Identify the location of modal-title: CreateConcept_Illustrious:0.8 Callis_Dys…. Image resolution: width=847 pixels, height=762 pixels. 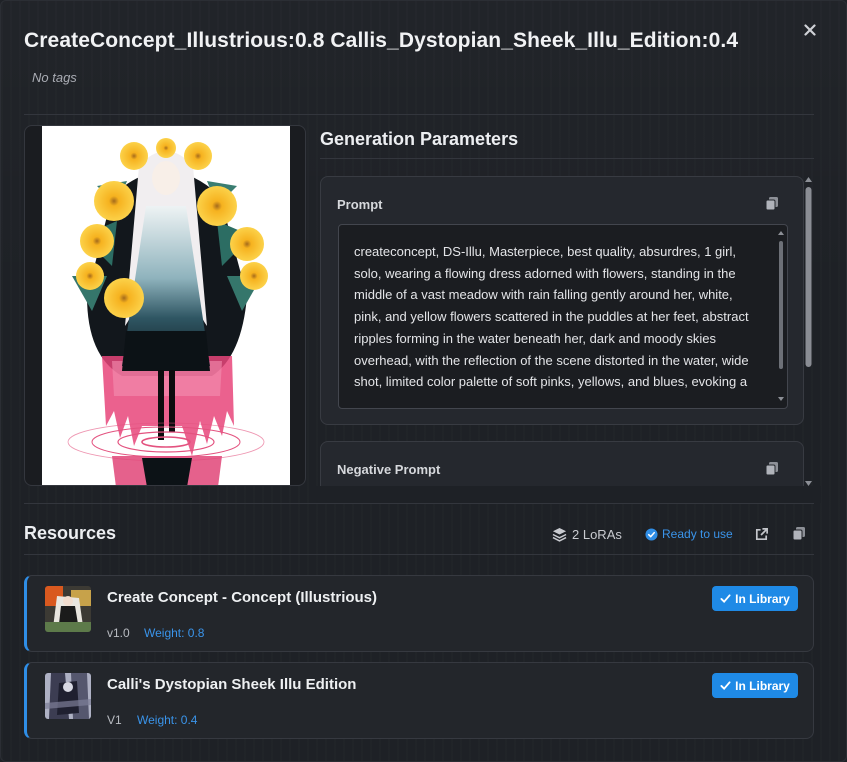
(381, 40).